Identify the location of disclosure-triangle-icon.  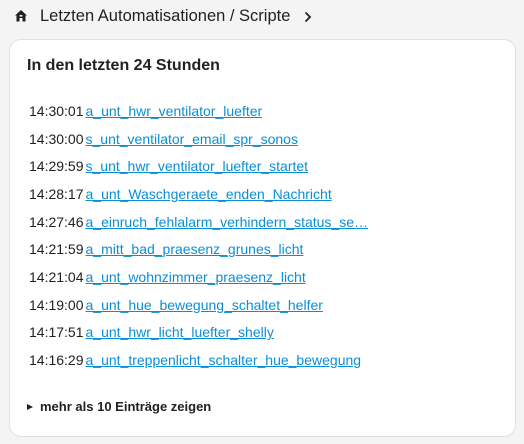
(30, 406).